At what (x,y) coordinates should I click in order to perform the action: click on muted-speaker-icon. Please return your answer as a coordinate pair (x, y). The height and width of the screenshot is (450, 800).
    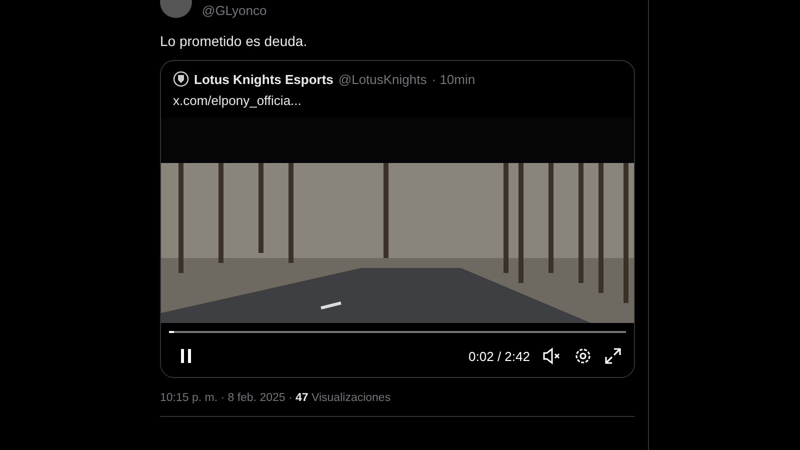
    Looking at the image, I should click on (552, 356).